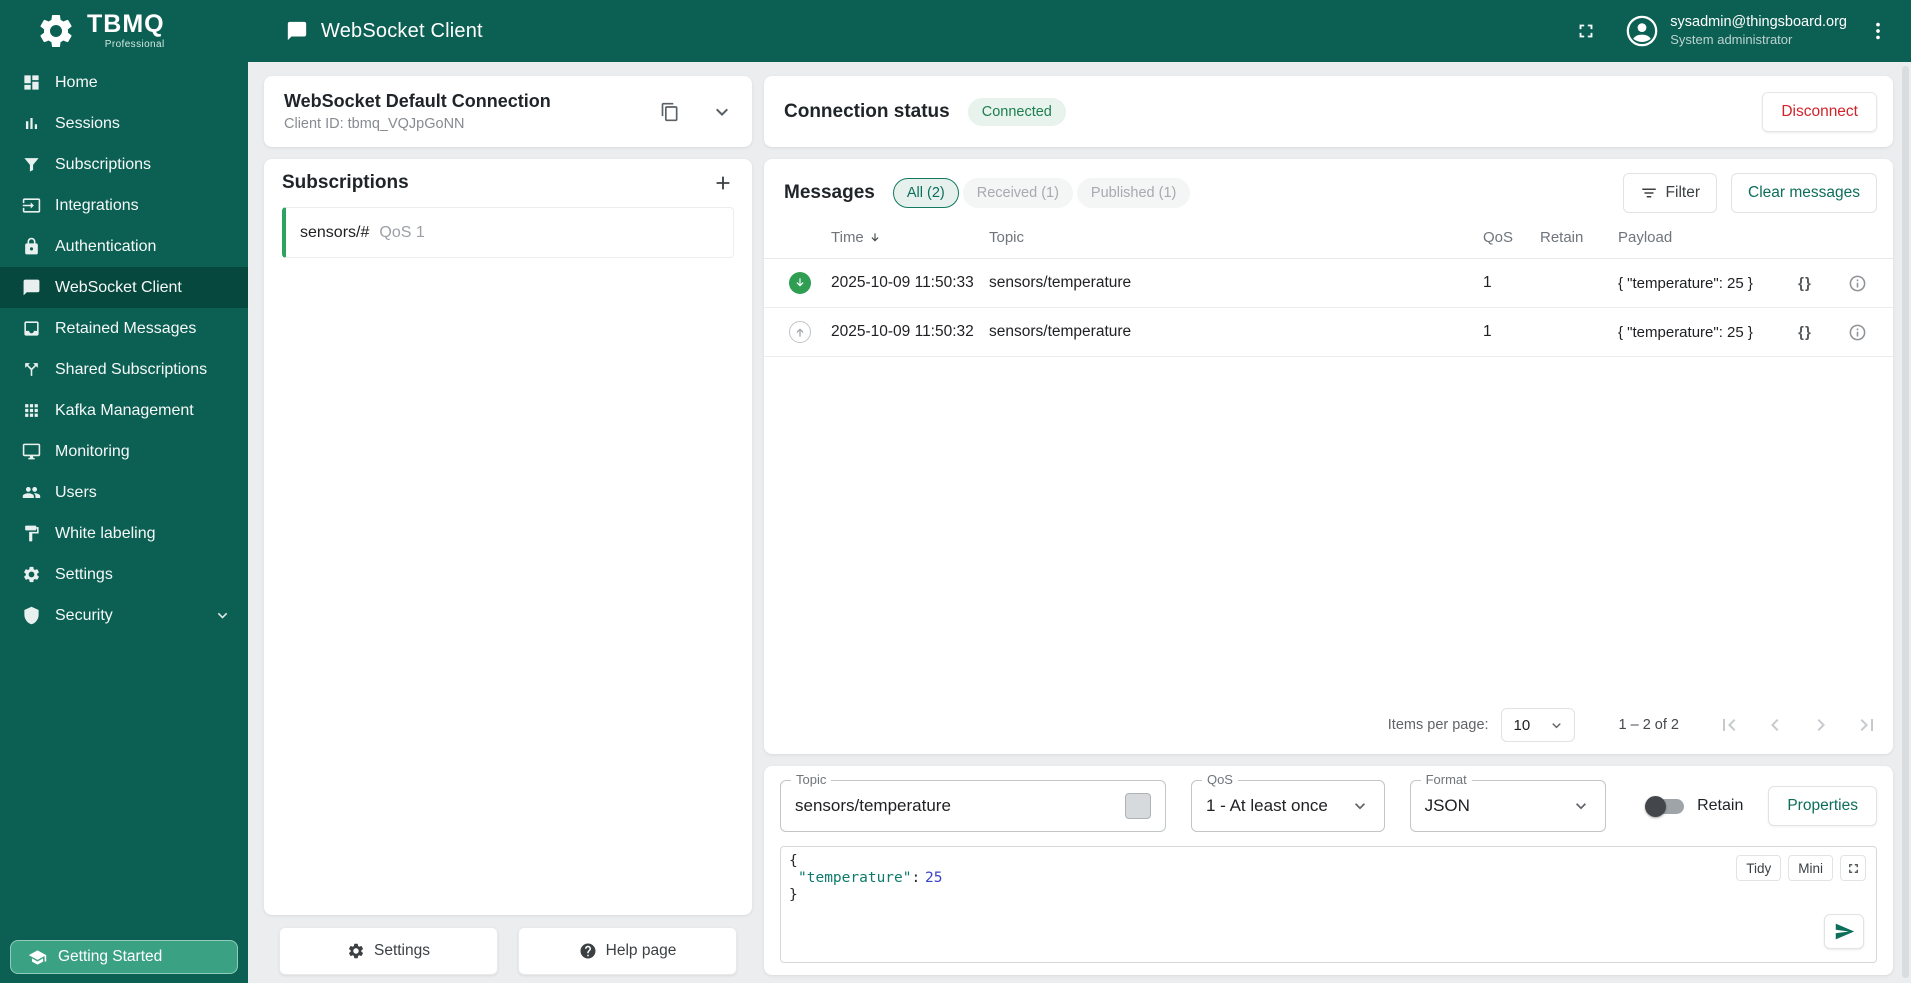  I want to click on qos-select-label: QoS, so click(1219, 779).